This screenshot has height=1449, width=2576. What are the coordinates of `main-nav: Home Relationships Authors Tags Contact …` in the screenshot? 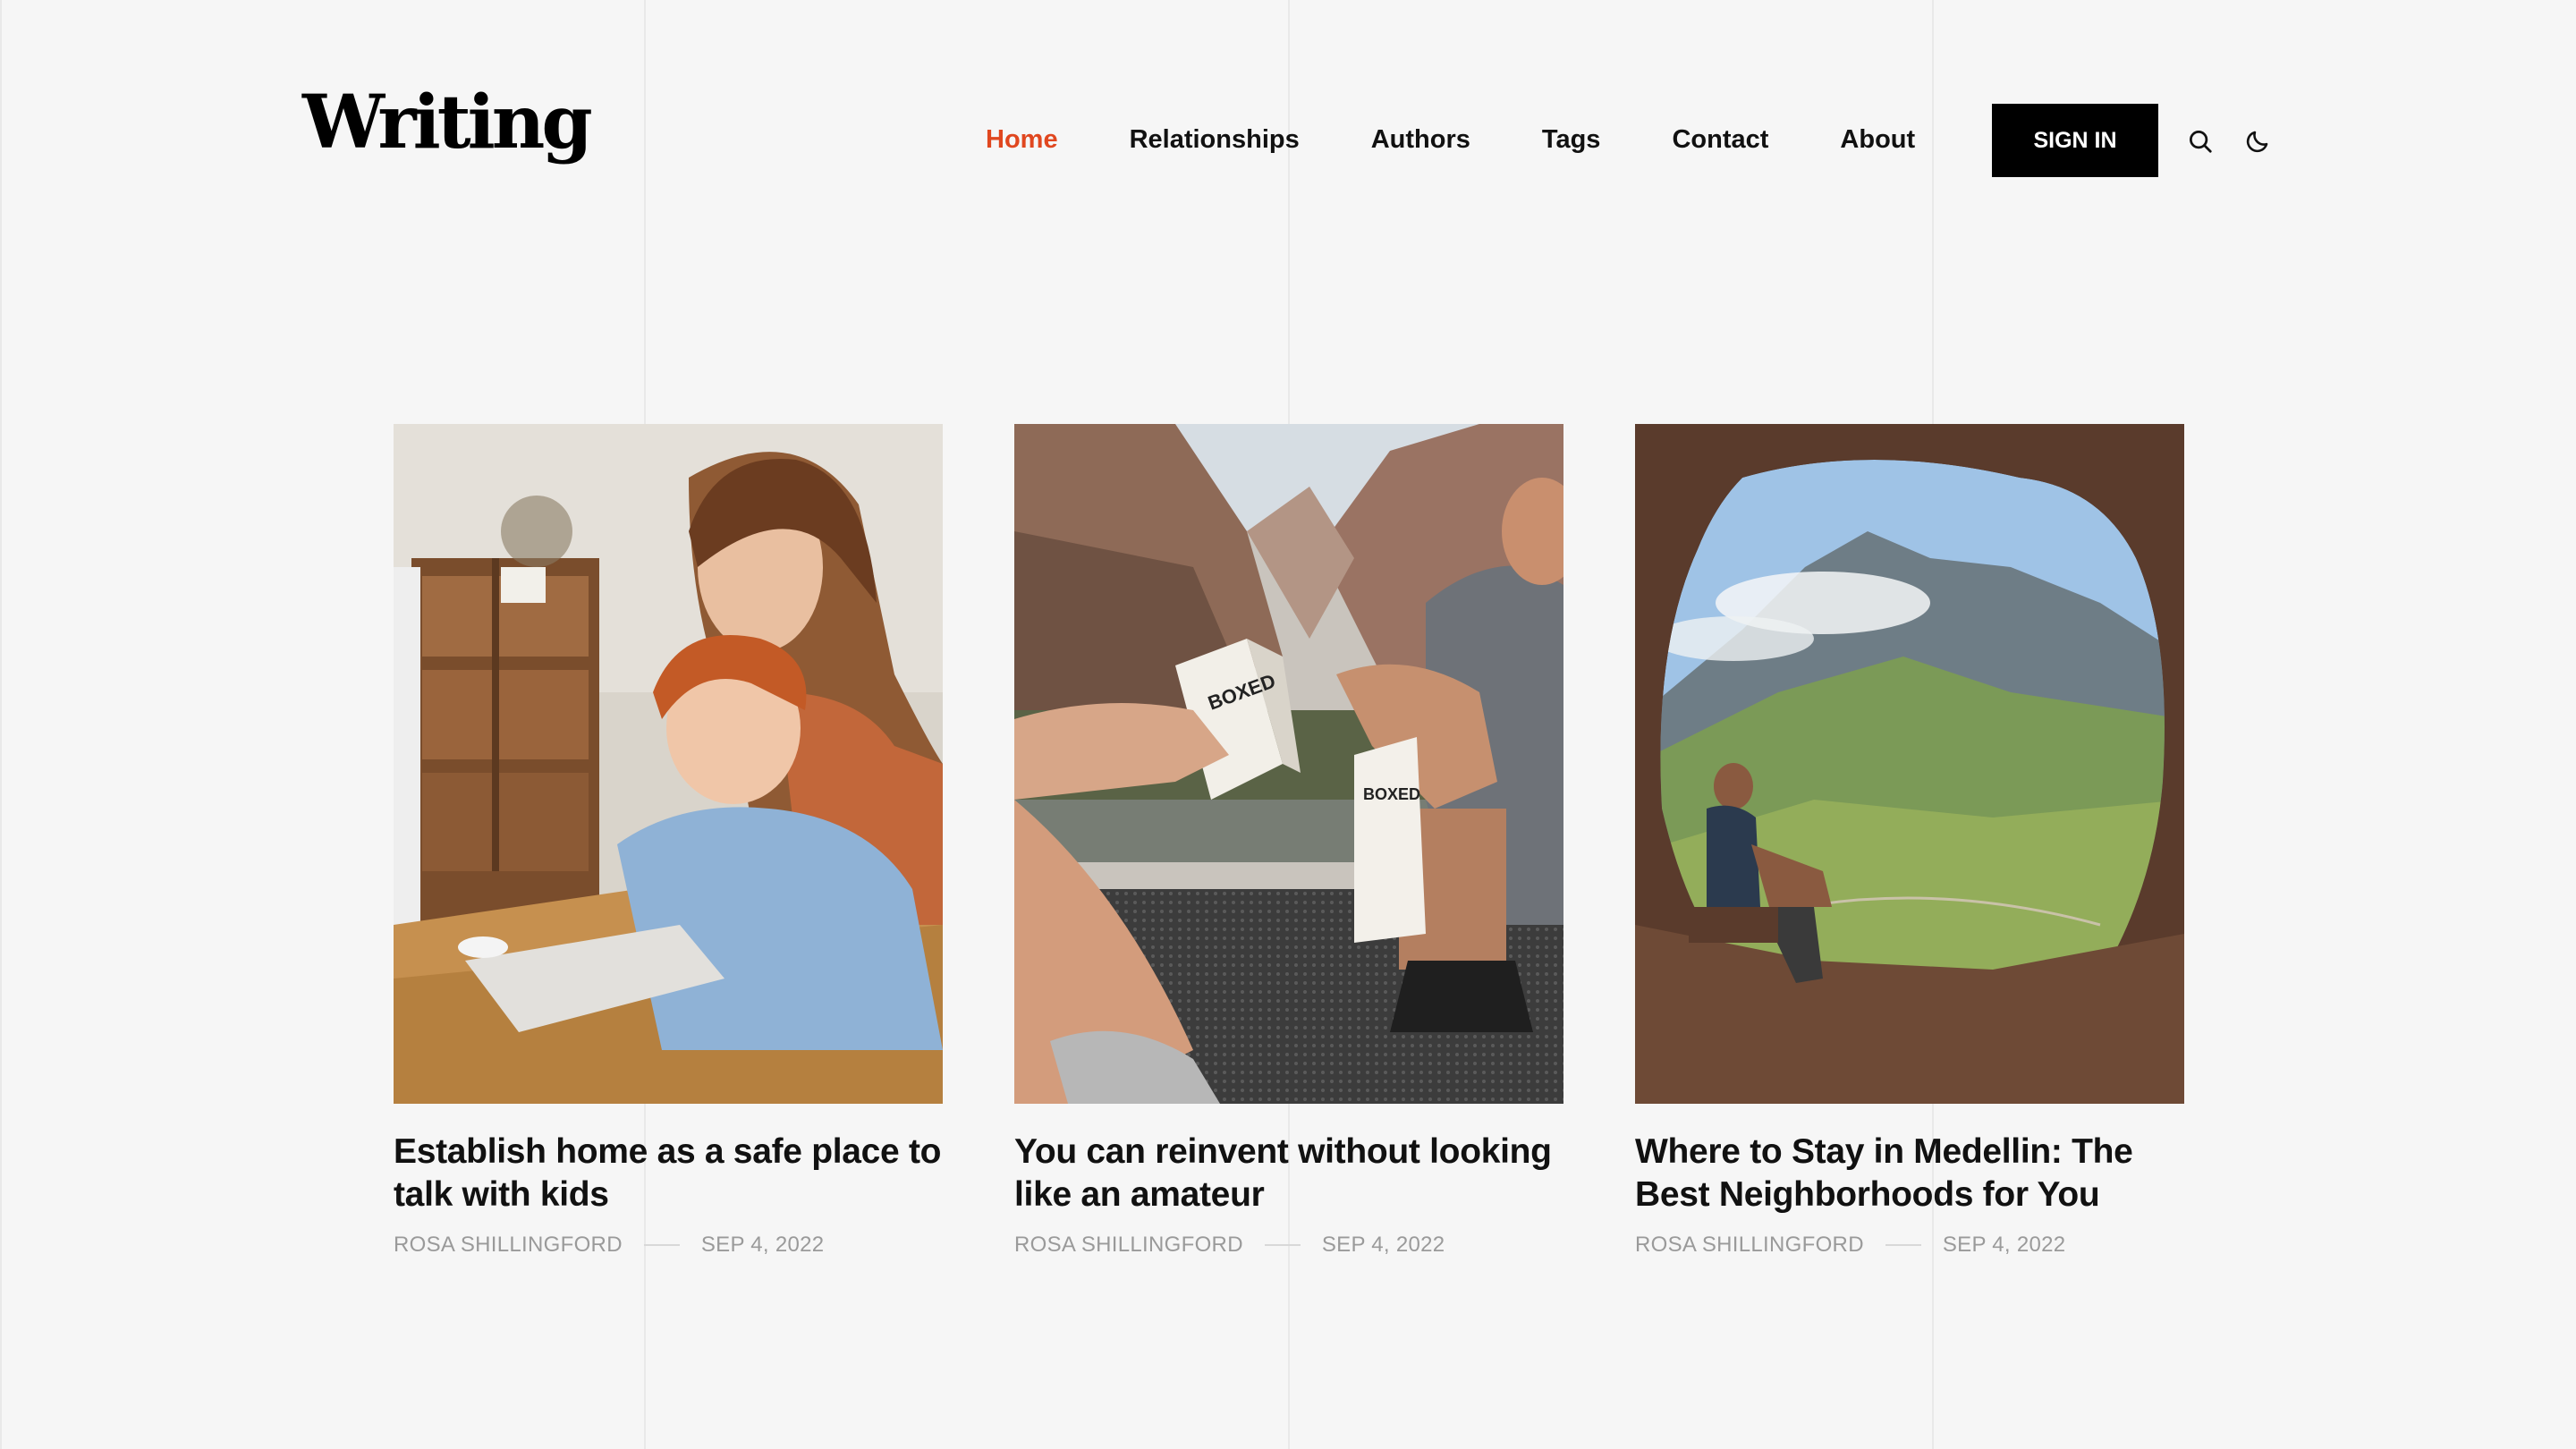 It's located at (1450, 139).